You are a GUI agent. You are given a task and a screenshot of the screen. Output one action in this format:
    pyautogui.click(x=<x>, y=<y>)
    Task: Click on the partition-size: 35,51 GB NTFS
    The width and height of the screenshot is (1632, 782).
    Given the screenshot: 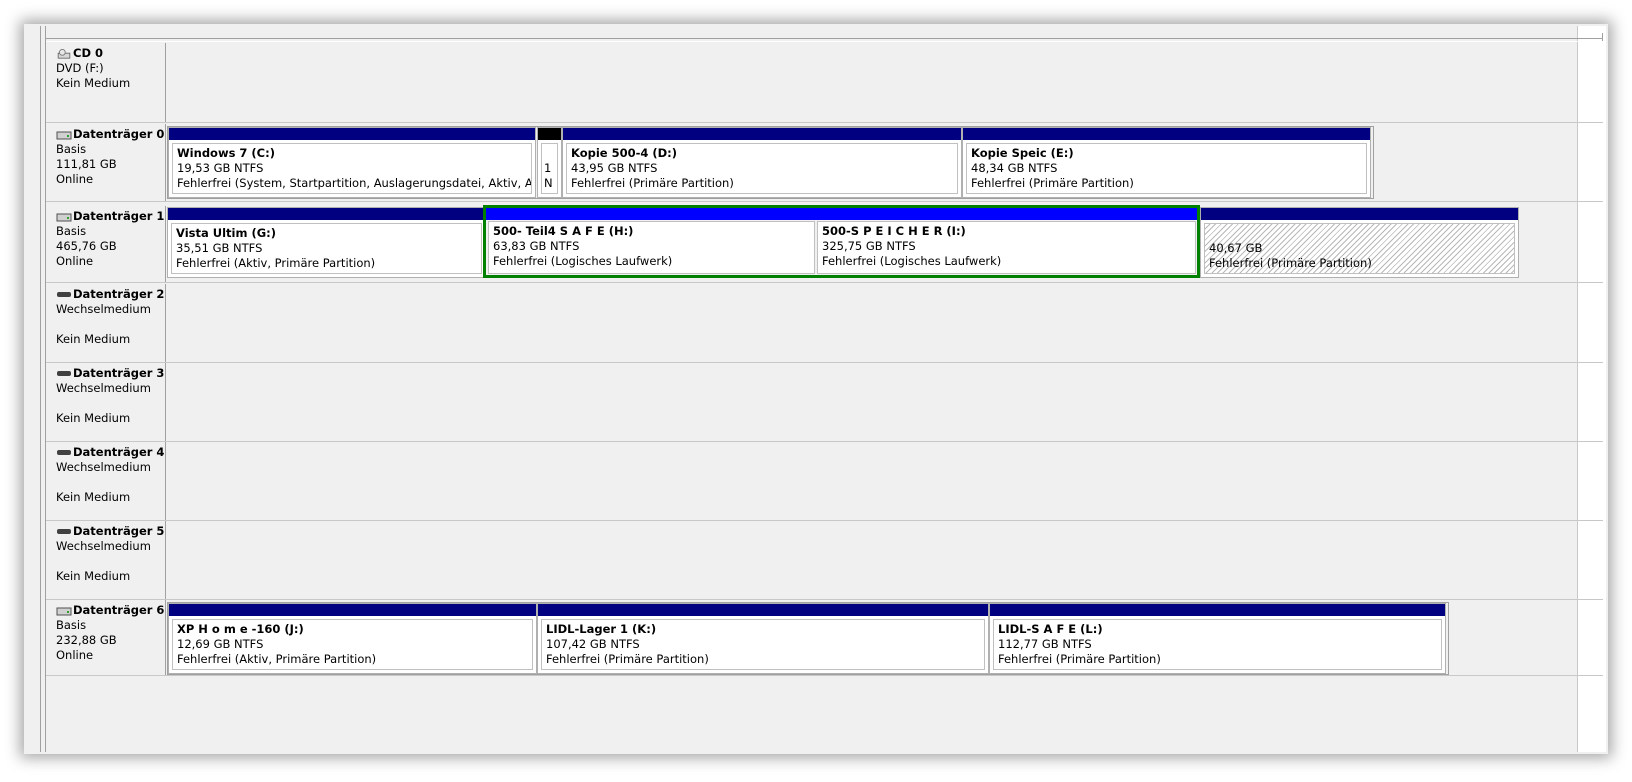 What is the action you would take?
    pyautogui.click(x=219, y=248)
    